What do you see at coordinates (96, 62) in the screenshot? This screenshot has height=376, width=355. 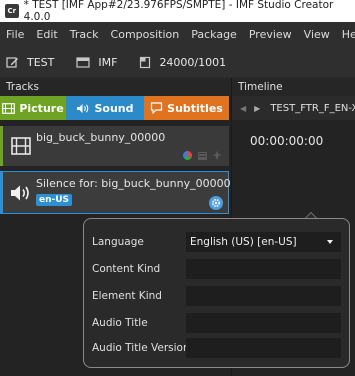 I see `package-type-button: IMF` at bounding box center [96, 62].